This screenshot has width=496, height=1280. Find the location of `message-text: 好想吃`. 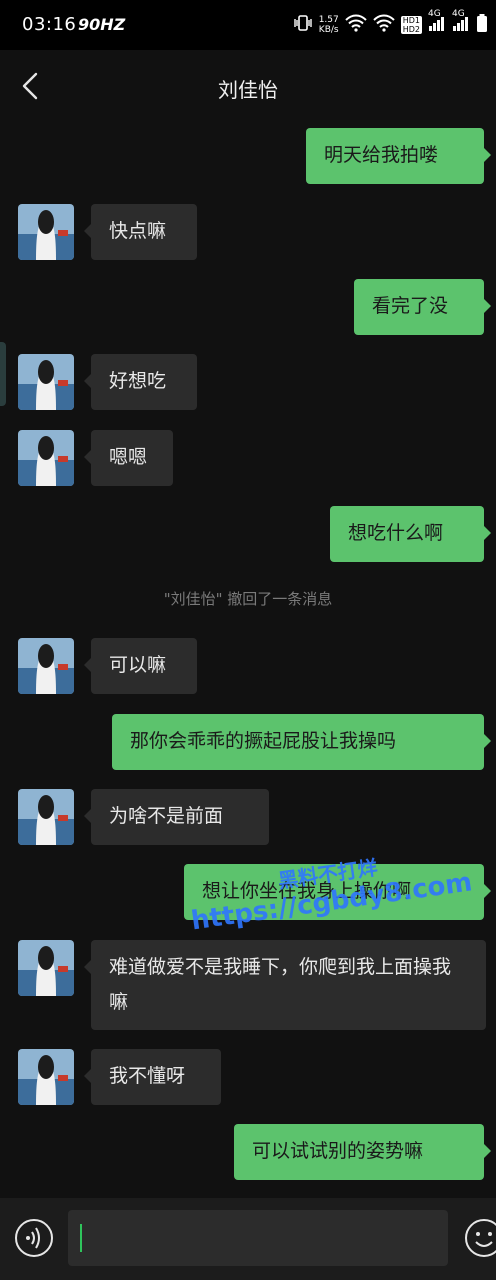

message-text: 好想吃 is located at coordinates (138, 381).